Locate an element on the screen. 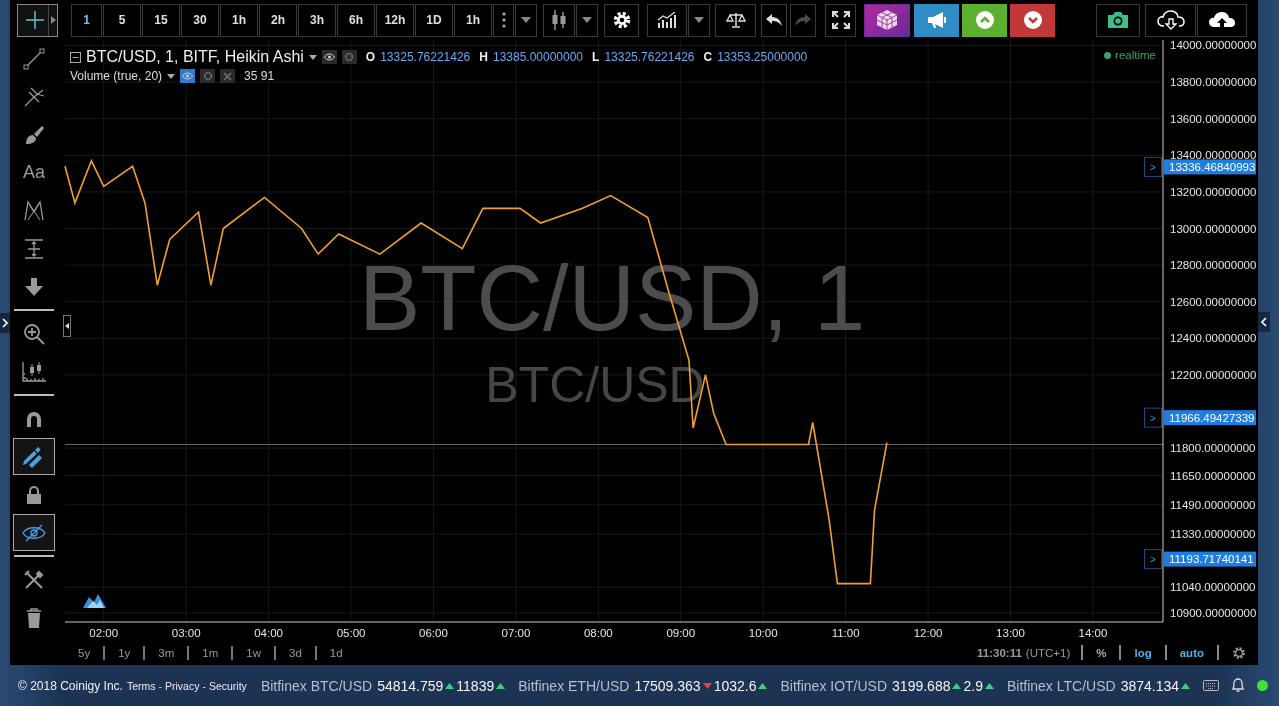  scale-option-button: % is located at coordinates (1100, 652).